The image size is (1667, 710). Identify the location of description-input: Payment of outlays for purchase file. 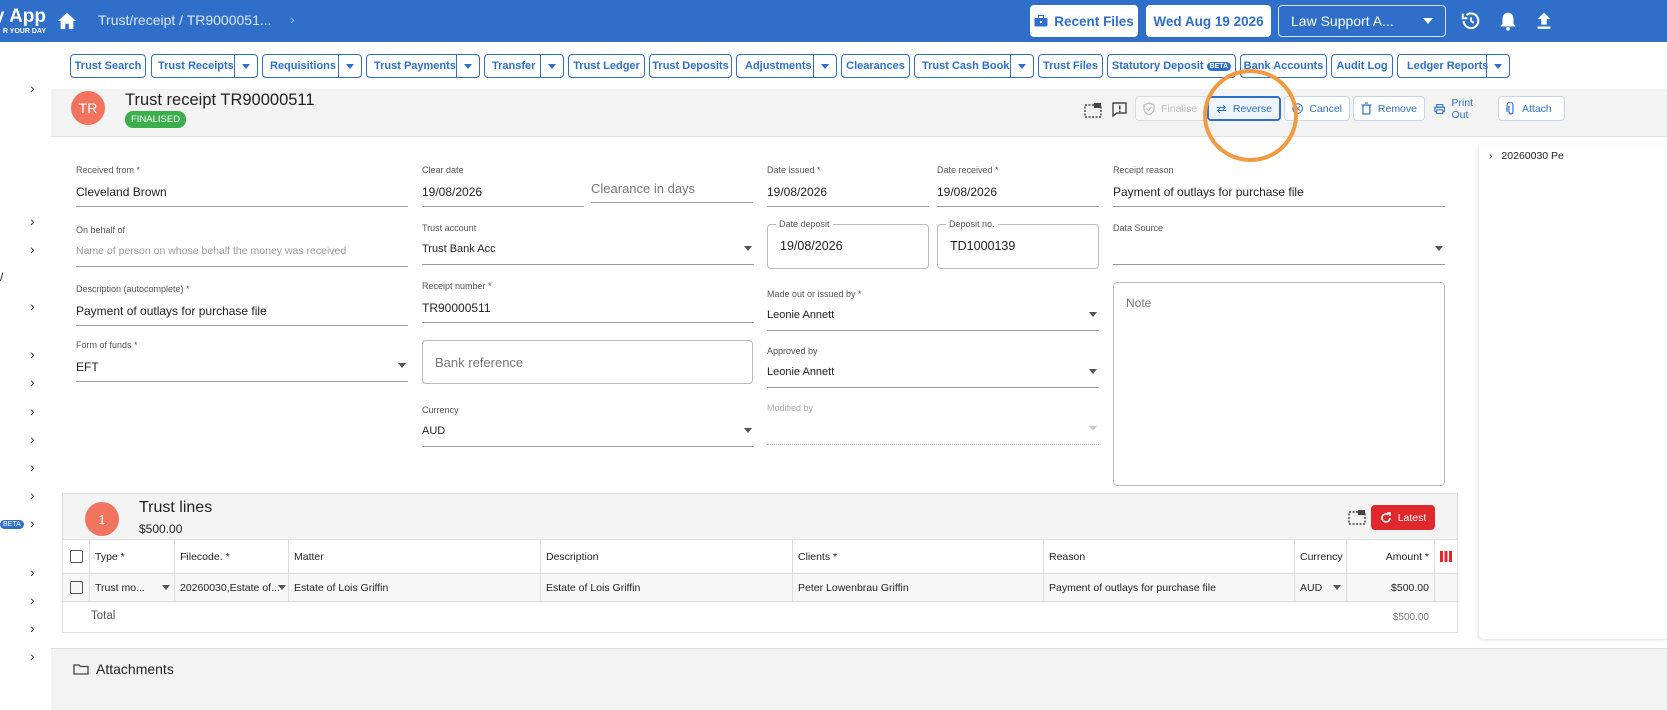
(242, 315).